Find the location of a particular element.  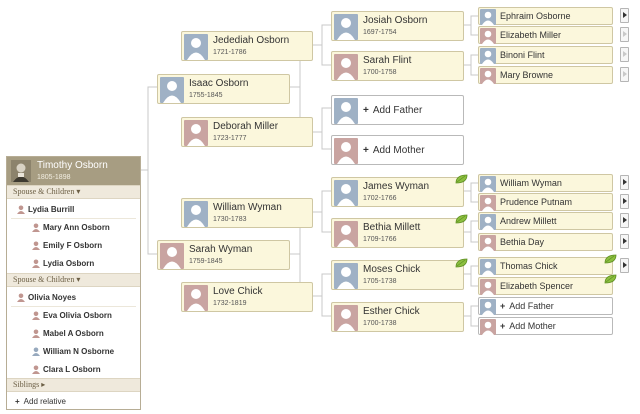

person-name: Bethia Day is located at coordinates (522, 242).